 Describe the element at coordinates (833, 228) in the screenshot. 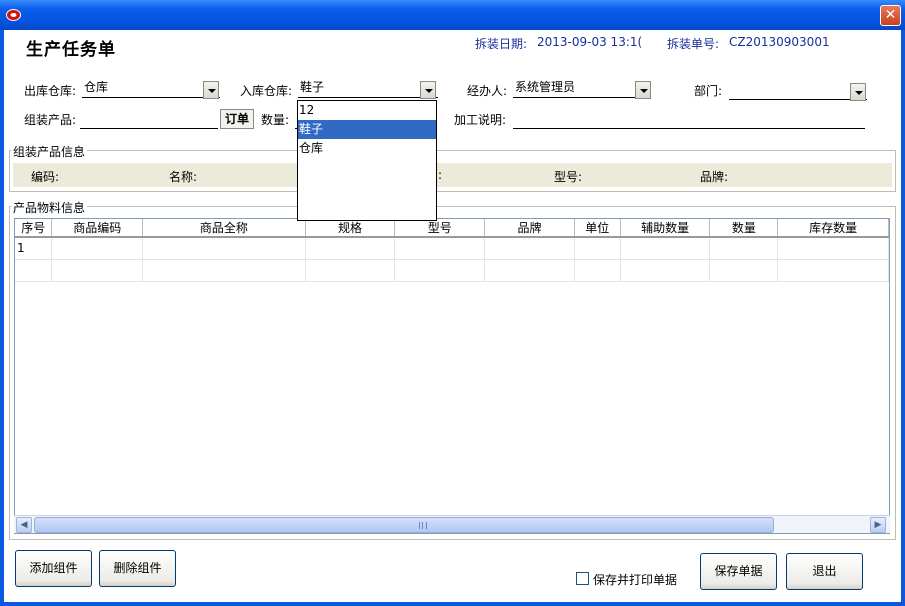

I see `column-header: 库存数量` at that location.